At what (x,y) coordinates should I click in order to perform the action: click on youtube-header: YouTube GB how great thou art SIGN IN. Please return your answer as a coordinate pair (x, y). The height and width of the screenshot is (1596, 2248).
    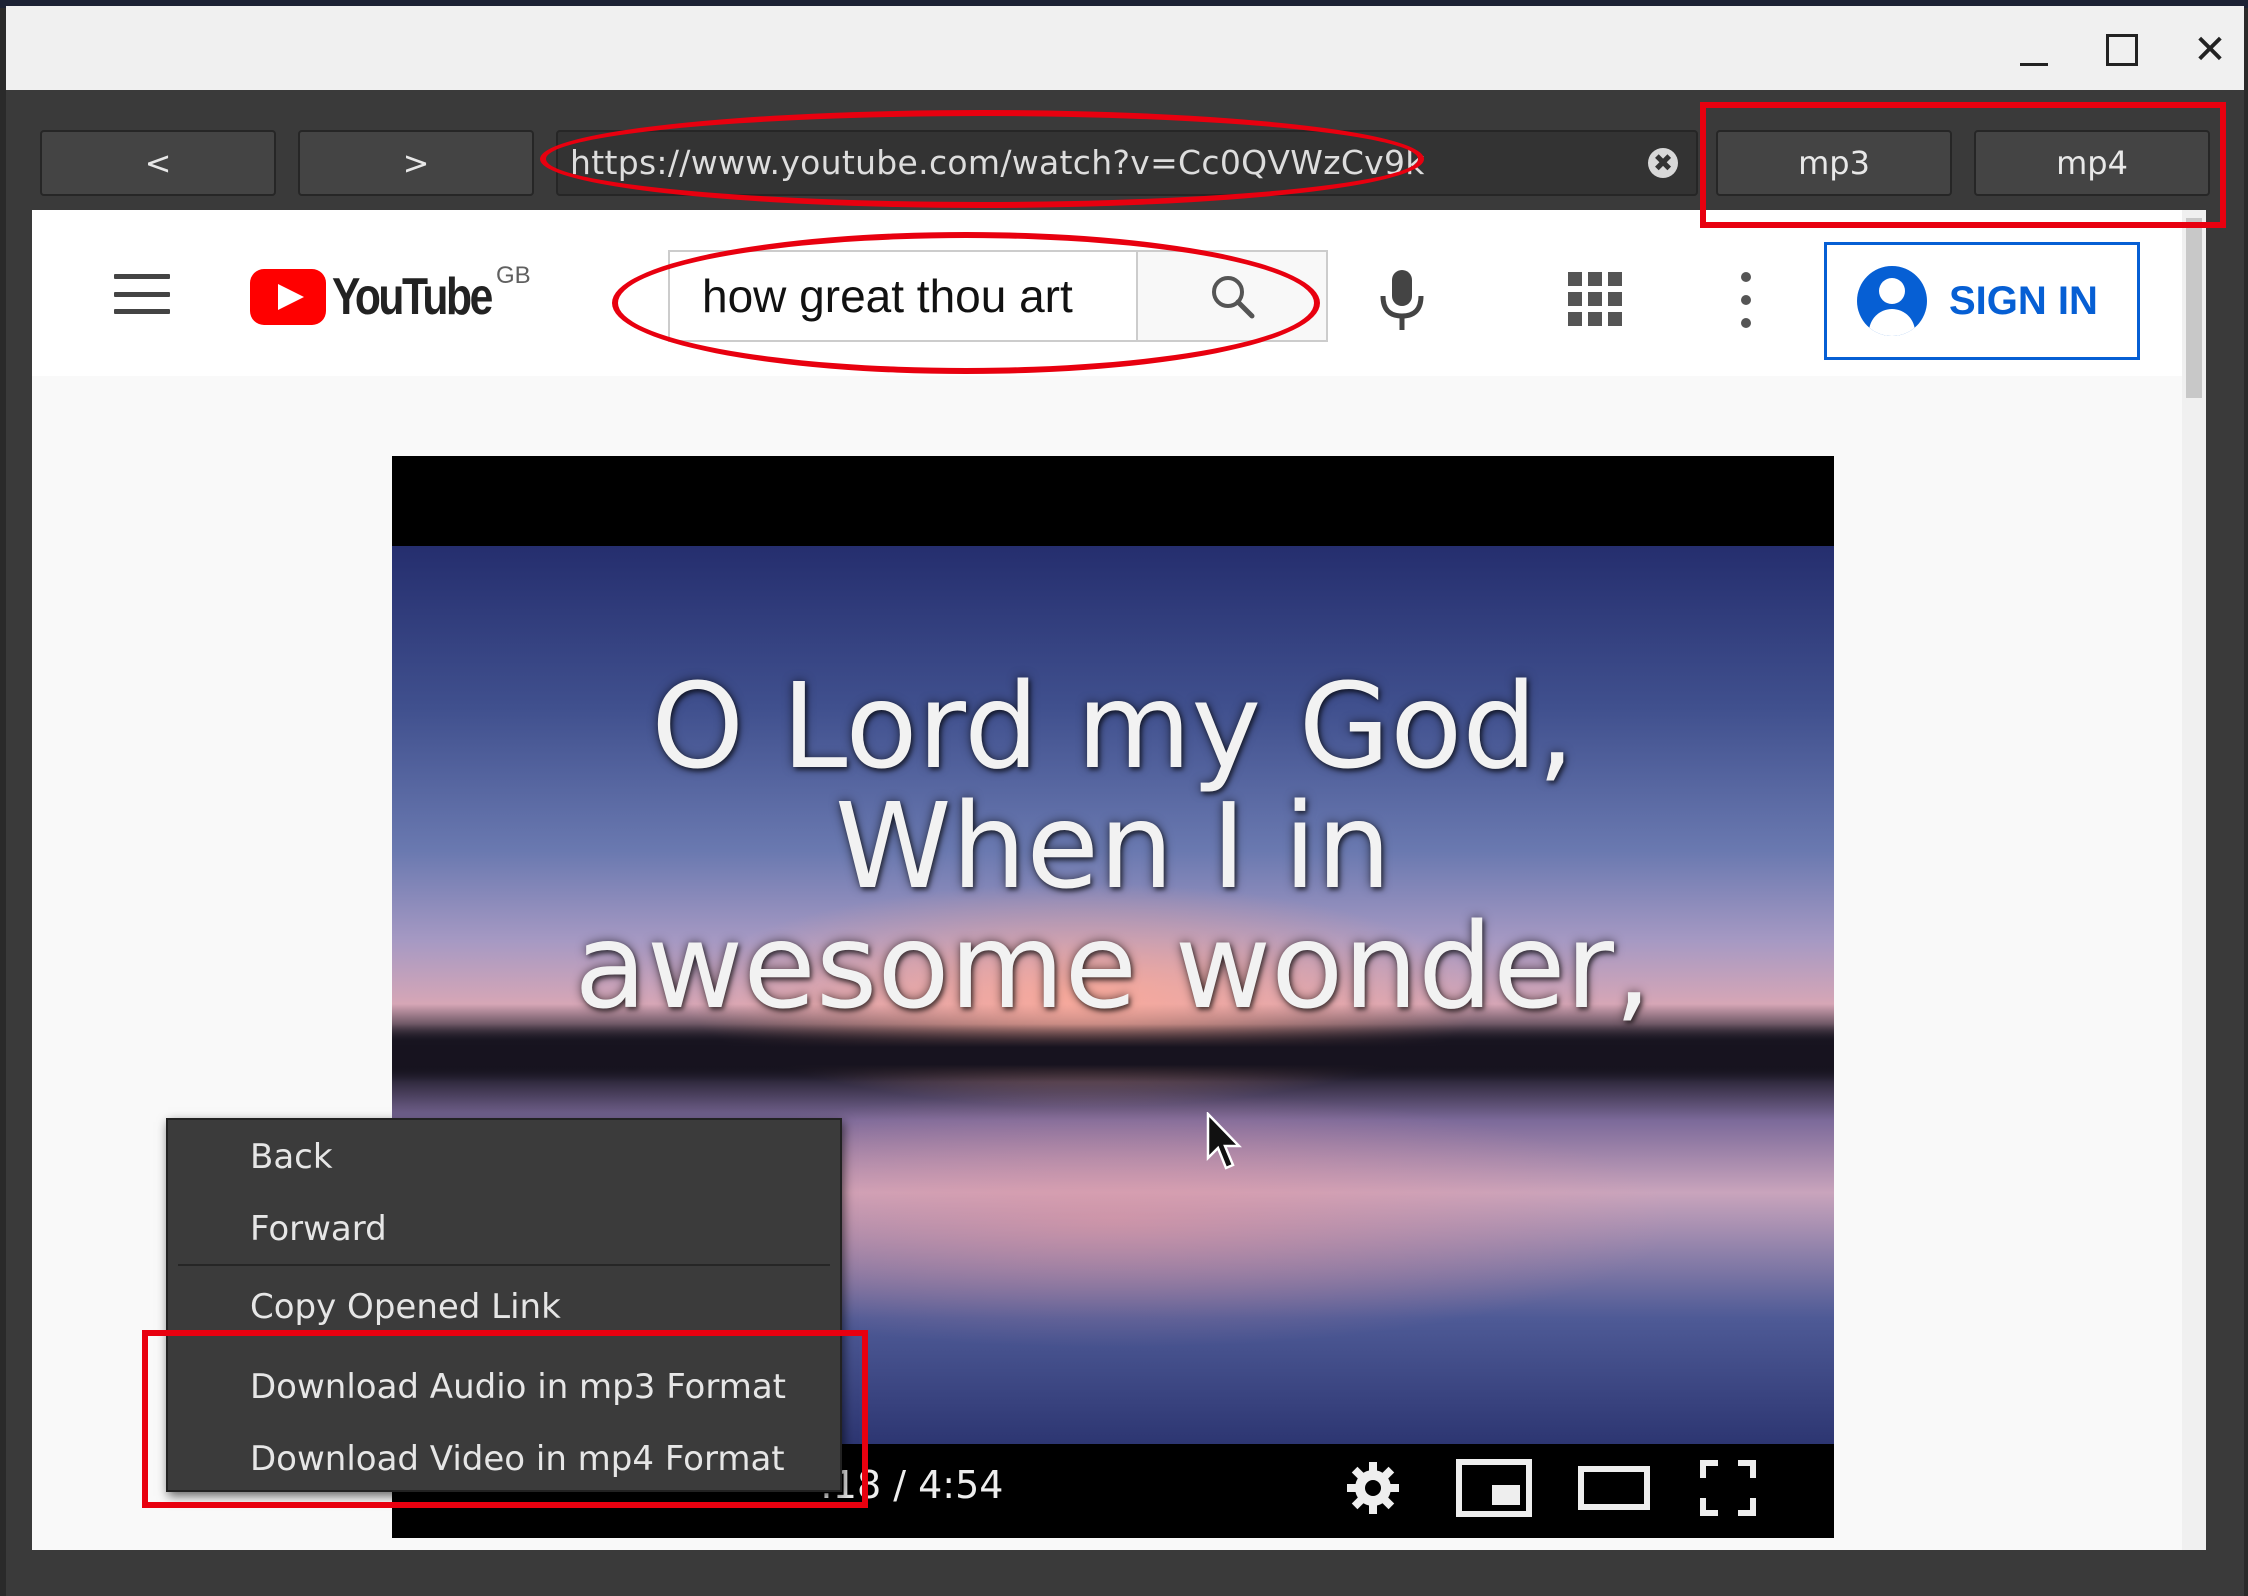
    Looking at the image, I should click on (1119, 293).